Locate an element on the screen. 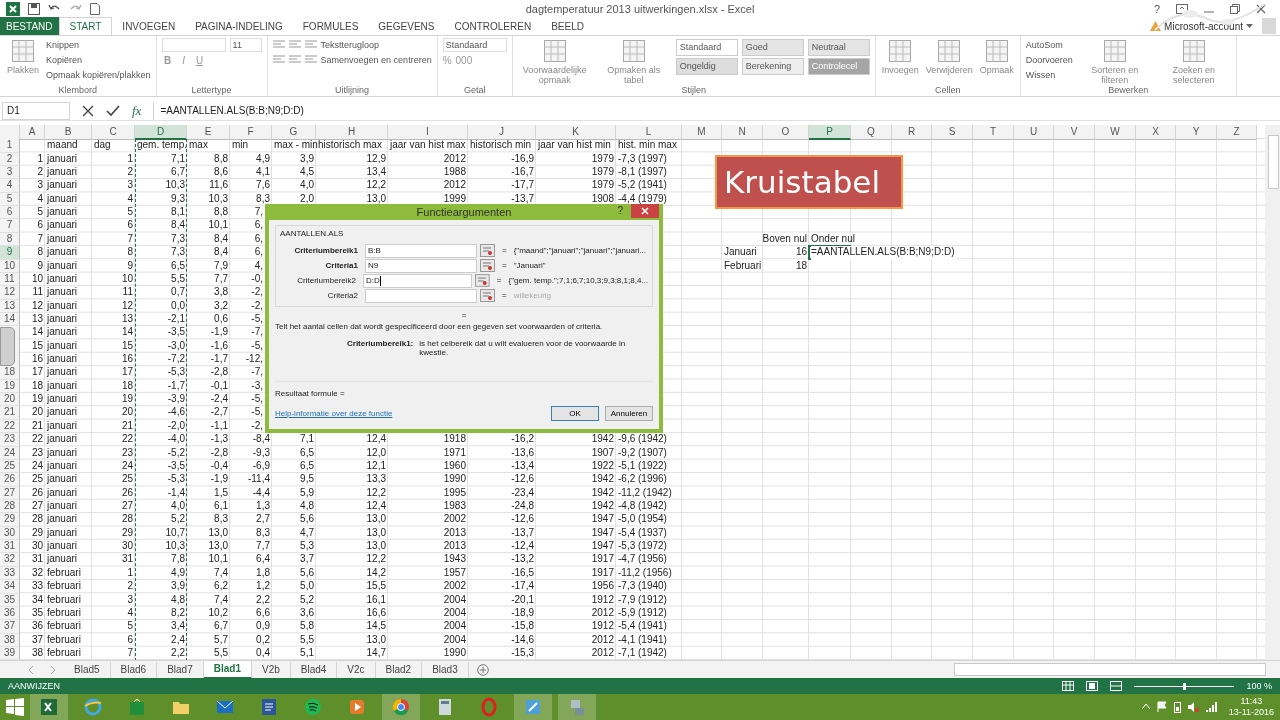 This screenshot has height=720, width=1280. row-header: 1 is located at coordinates (10, 146).